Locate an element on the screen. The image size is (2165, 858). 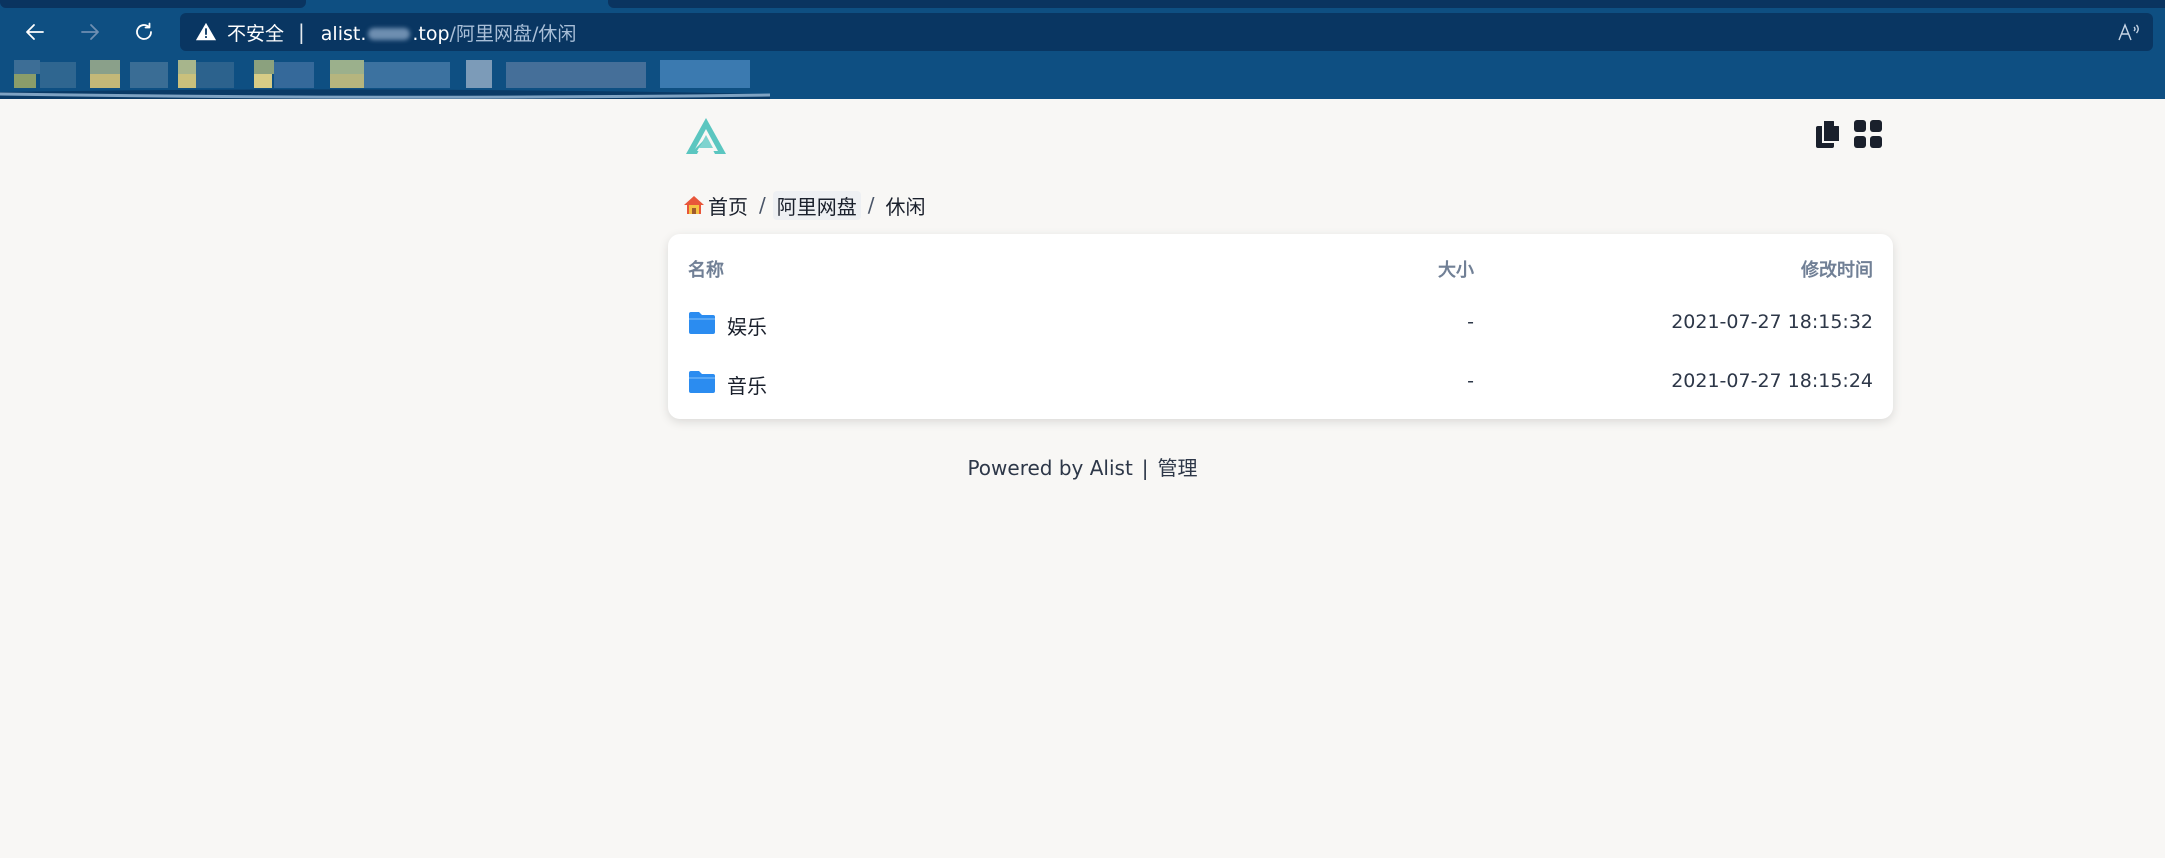
reload-icon is located at coordinates (144, 31).